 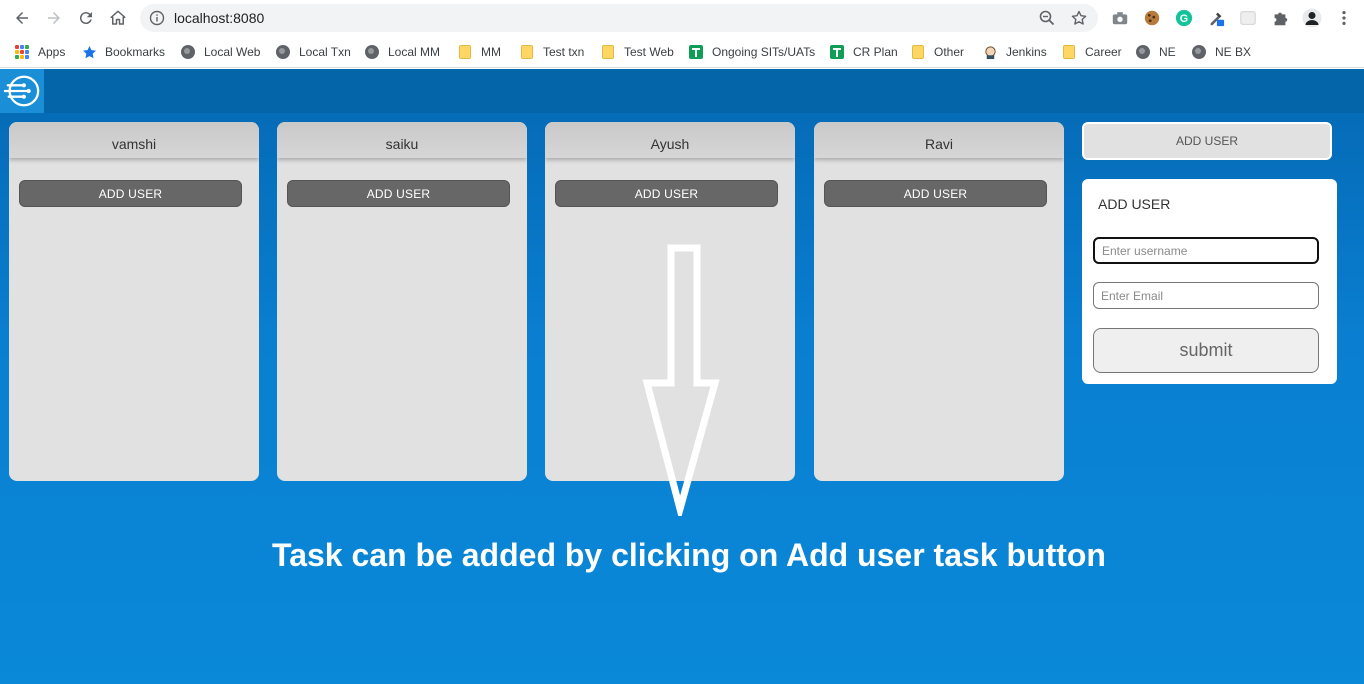 What do you see at coordinates (1091, 52) in the screenshot?
I see `bookmark-career: Career` at bounding box center [1091, 52].